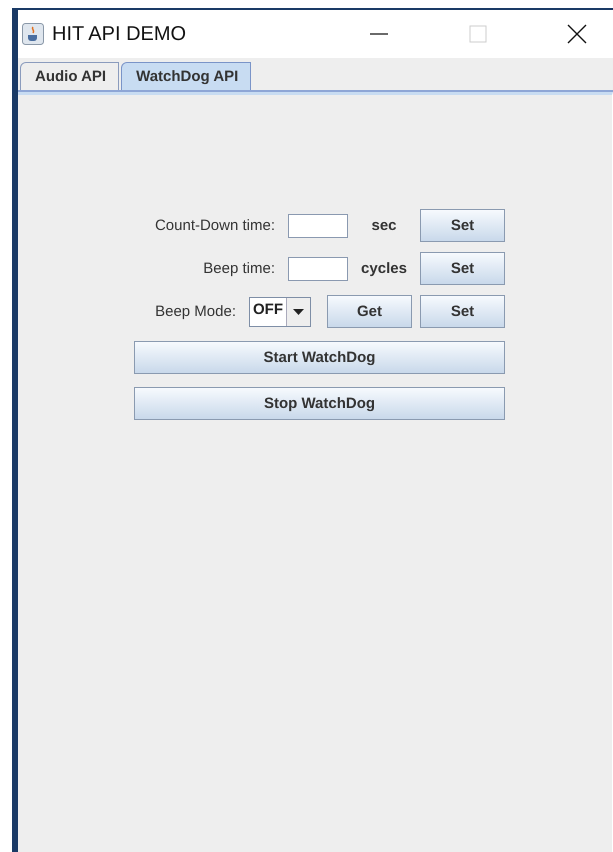 Image resolution: width=613 pixels, height=852 pixels. I want to click on tab: Audio API, so click(70, 76).